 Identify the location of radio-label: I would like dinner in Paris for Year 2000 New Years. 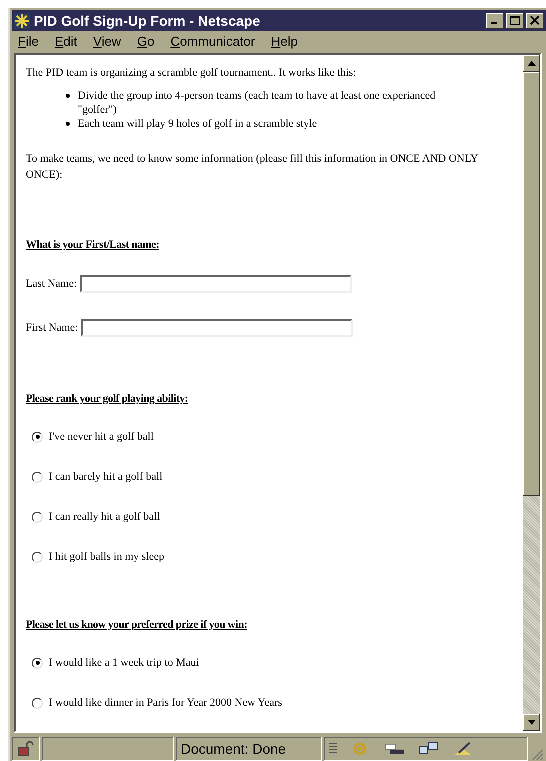
(165, 703).